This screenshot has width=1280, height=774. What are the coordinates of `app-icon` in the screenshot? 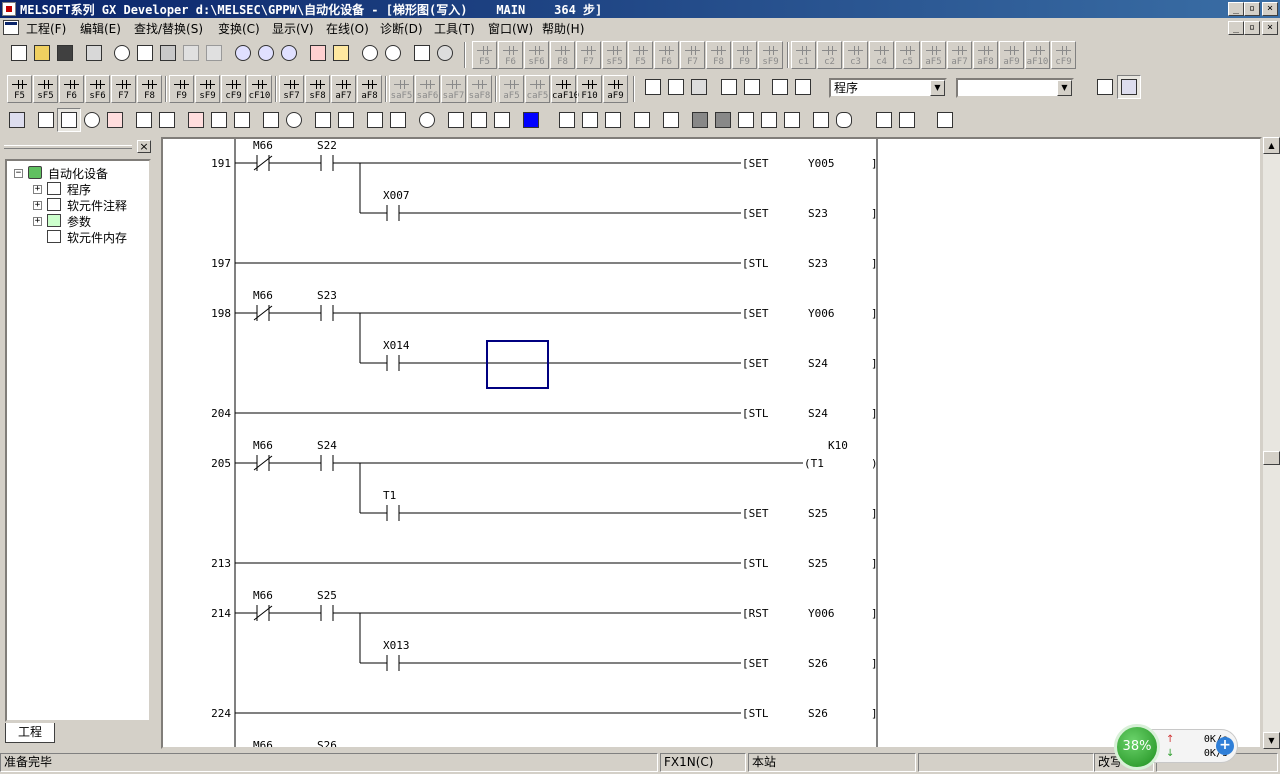 It's located at (9, 9).